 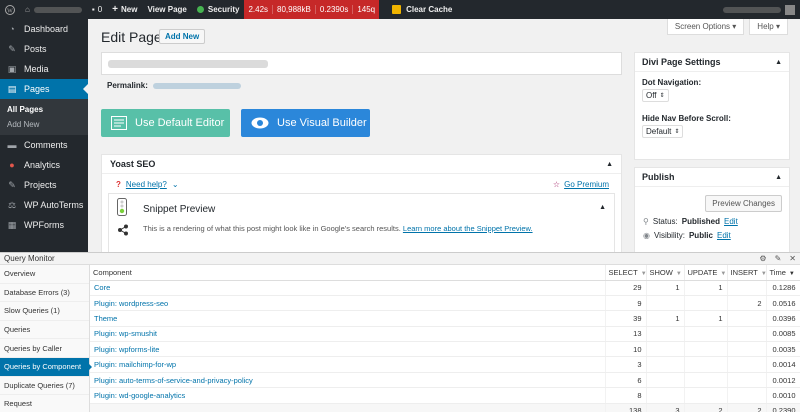 What do you see at coordinates (687, 235) in the screenshot?
I see `visibility-row: ◉ Visibility: Public Edit` at bounding box center [687, 235].